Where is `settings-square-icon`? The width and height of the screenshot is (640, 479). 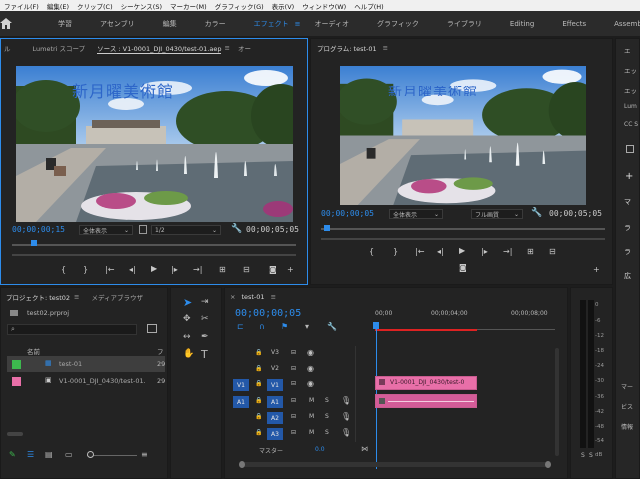
settings-square-icon is located at coordinates (143, 229).